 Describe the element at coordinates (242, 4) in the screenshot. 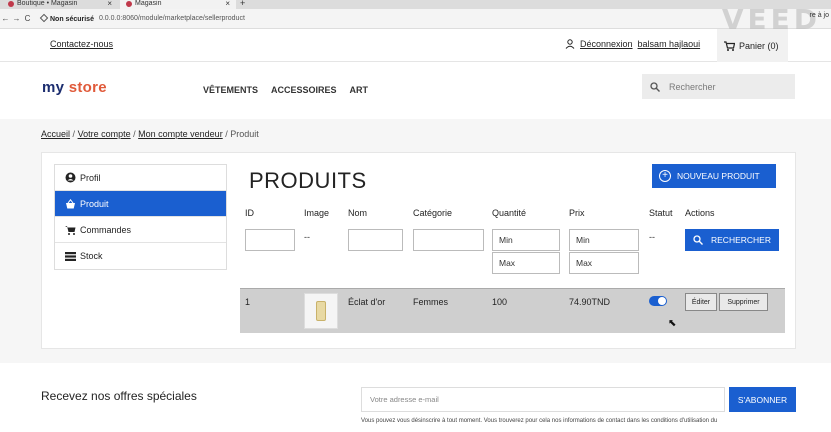

I see `new-tab-icon: +` at that location.